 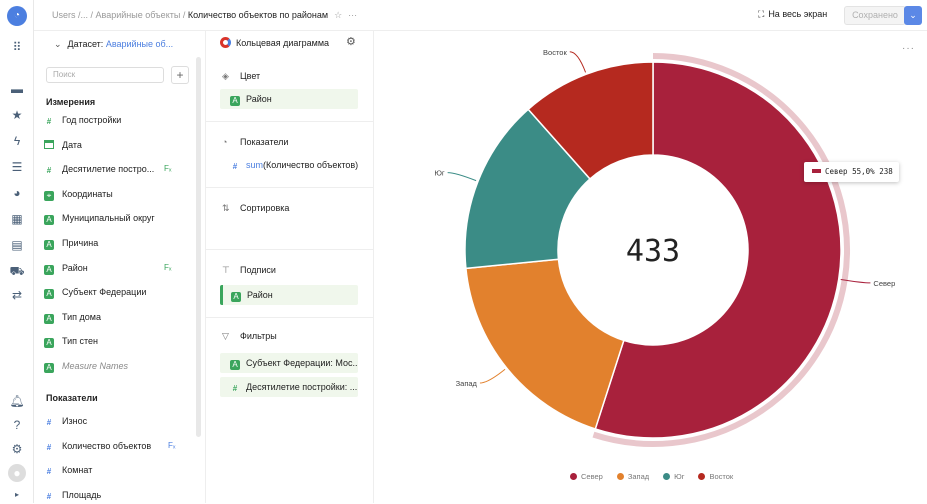 I want to click on pie-chart-icon: ◕, so click(x=17, y=193).